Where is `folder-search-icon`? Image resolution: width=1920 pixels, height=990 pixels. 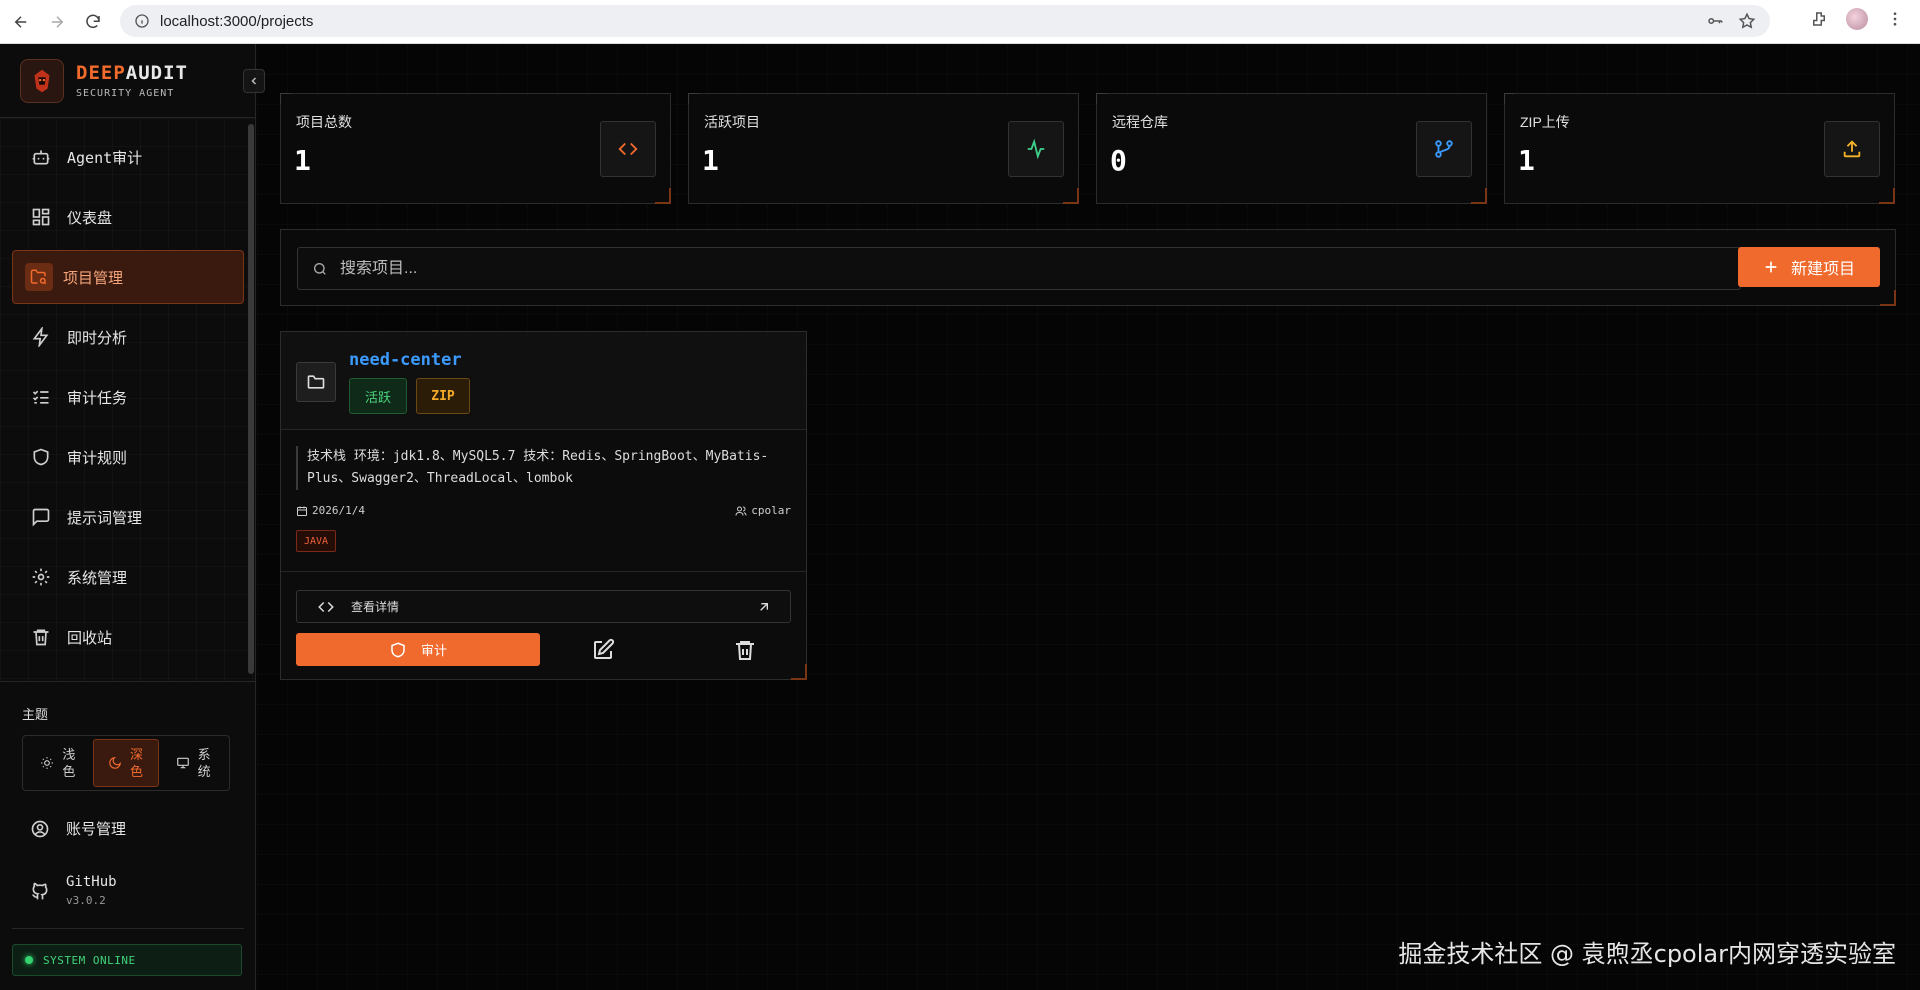
folder-search-icon is located at coordinates (38, 277).